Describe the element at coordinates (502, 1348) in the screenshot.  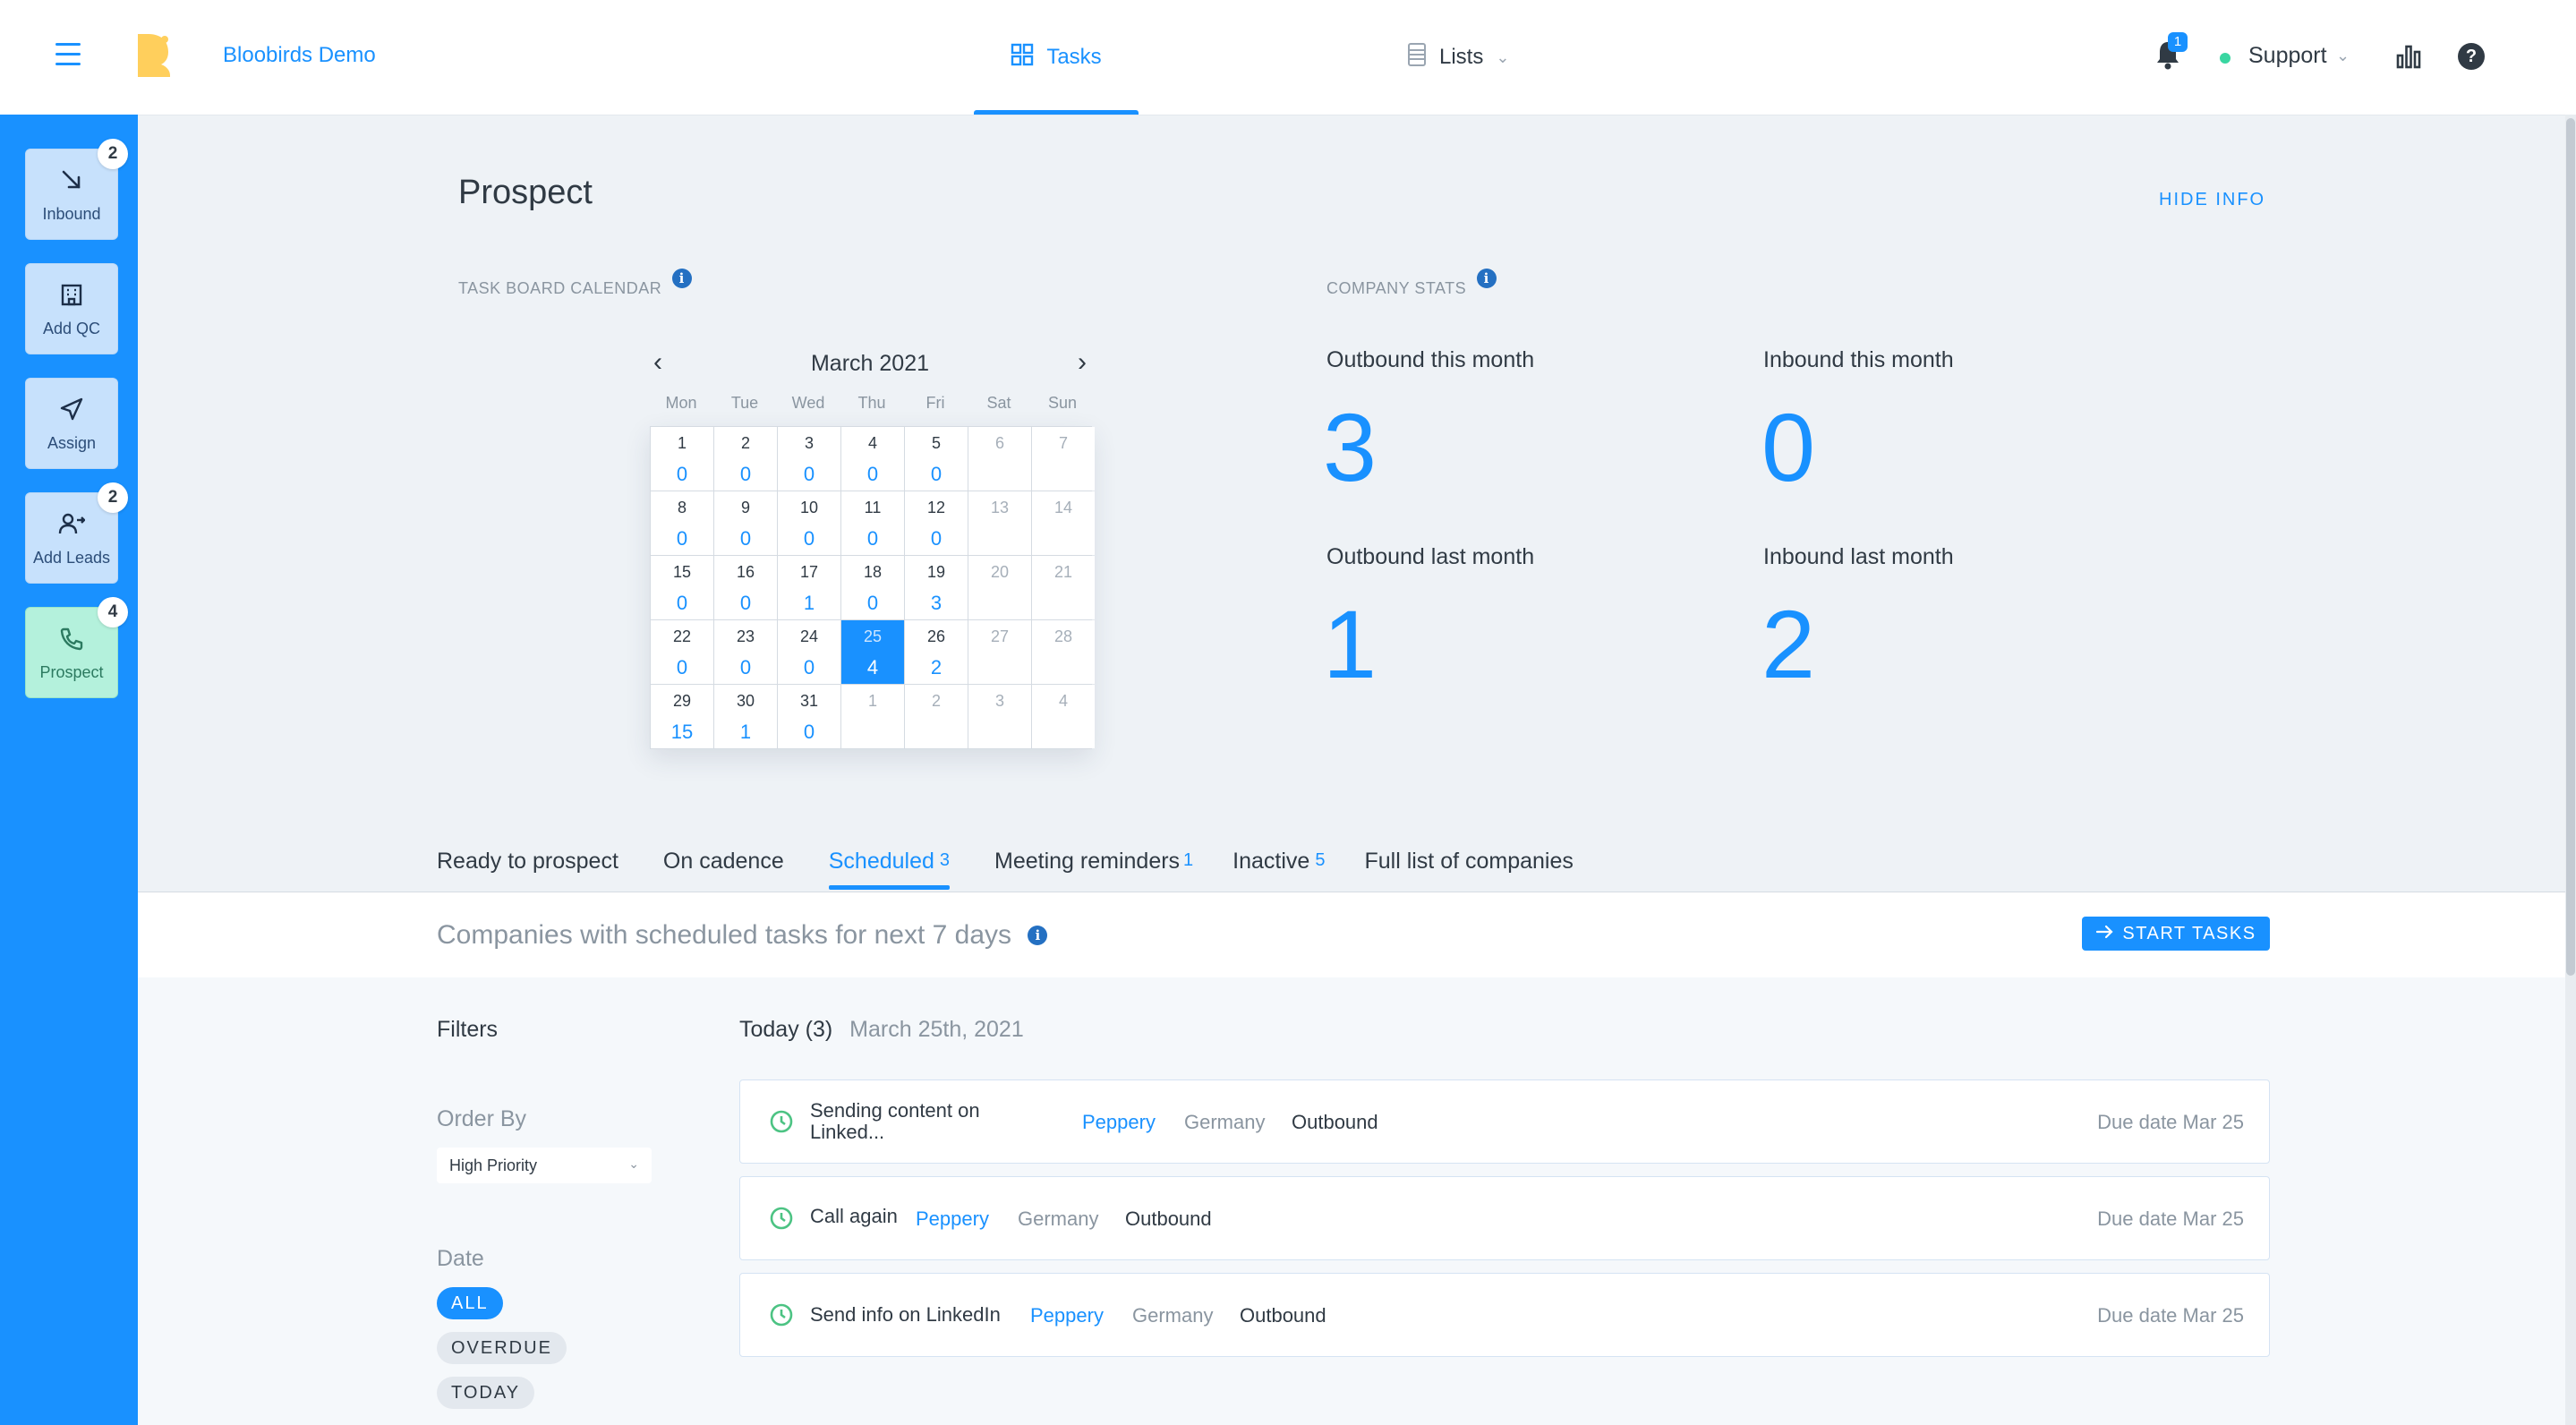
I see `date-chip-overdue: OVERDUE` at that location.